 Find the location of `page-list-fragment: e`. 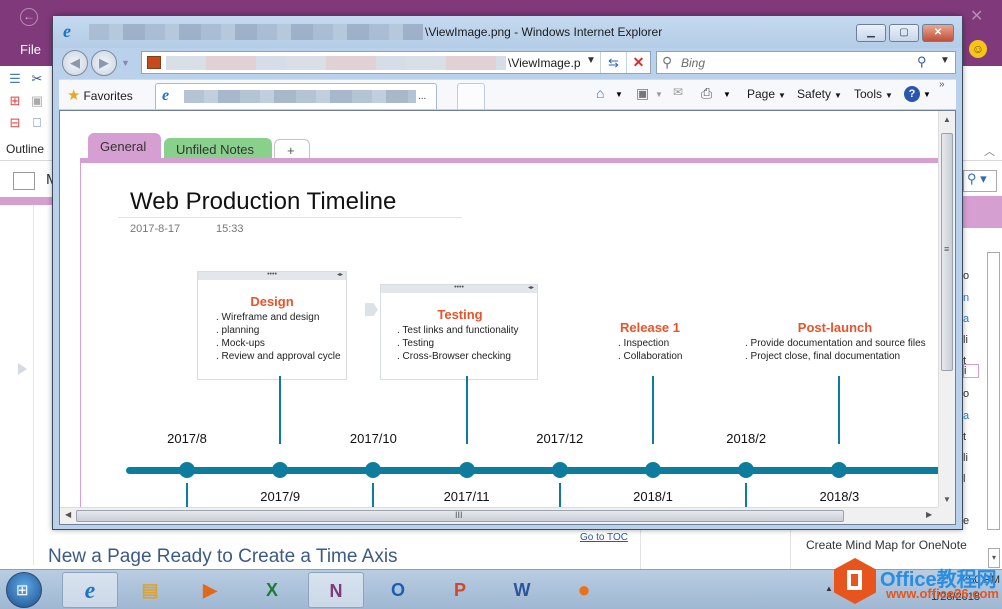

page-list-fragment: e is located at coordinates (966, 521).